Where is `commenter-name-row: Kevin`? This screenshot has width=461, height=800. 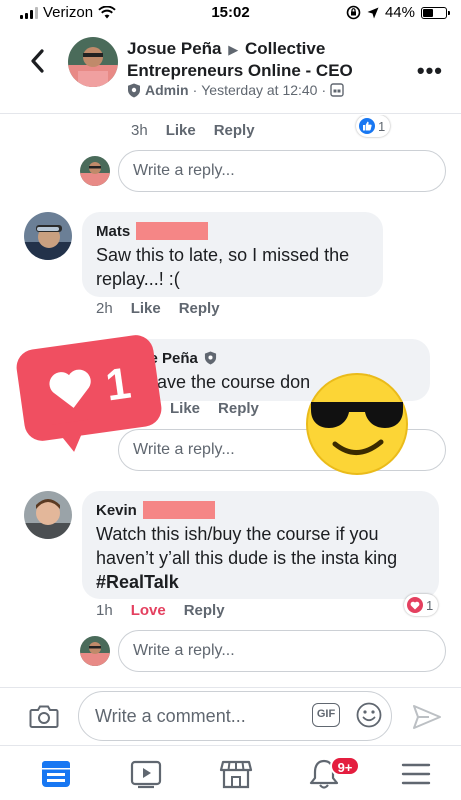
commenter-name-row: Kevin is located at coordinates (260, 510).